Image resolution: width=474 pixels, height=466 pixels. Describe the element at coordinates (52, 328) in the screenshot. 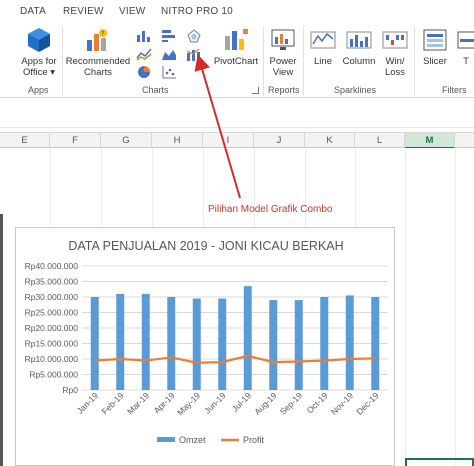

I see `y-tick-label: Rp20.000.000` at that location.